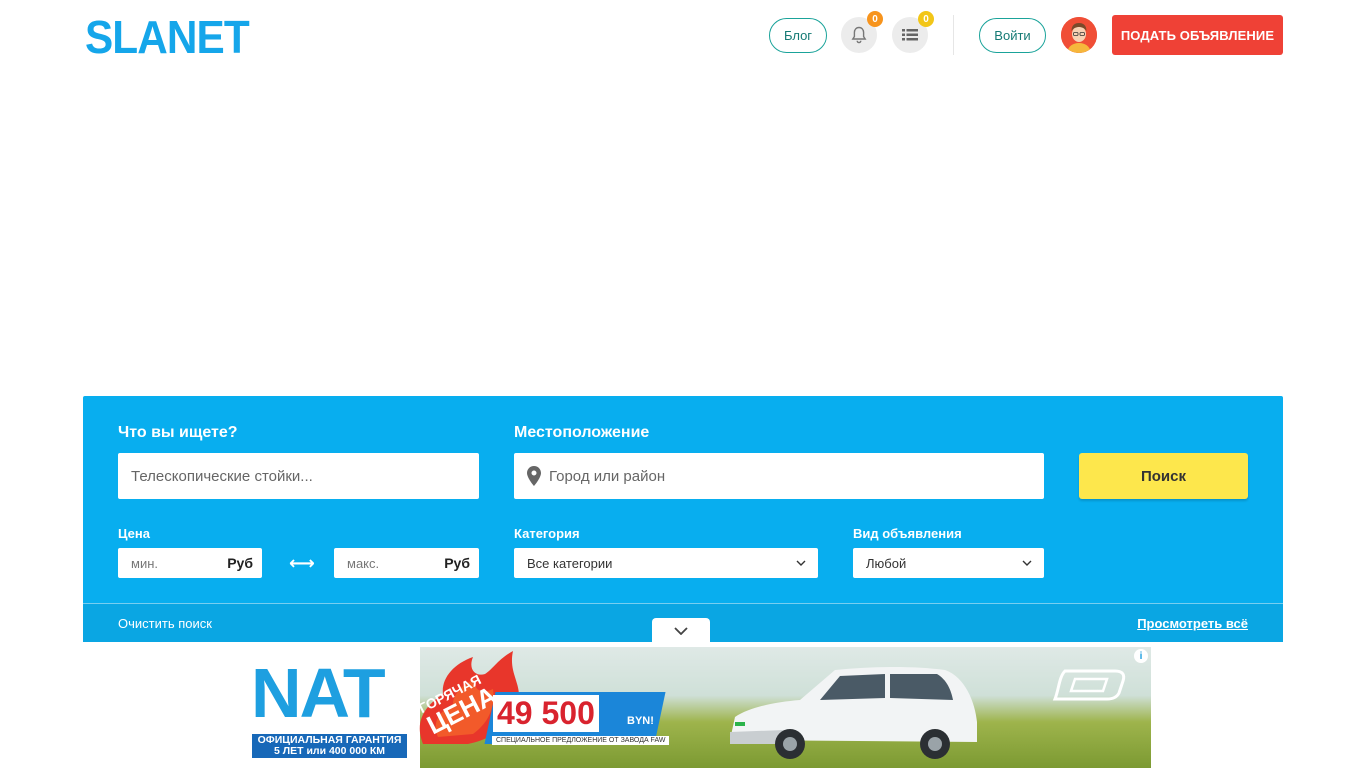 The width and height of the screenshot is (1366, 768). What do you see at coordinates (640, 721) in the screenshot?
I see `ad-price-currency: BYN!` at bounding box center [640, 721].